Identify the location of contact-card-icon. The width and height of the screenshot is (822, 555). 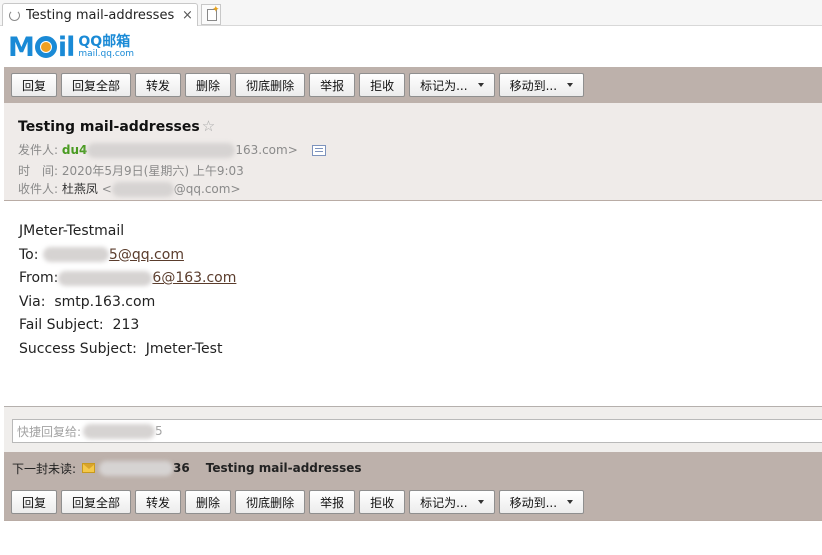
(318, 150).